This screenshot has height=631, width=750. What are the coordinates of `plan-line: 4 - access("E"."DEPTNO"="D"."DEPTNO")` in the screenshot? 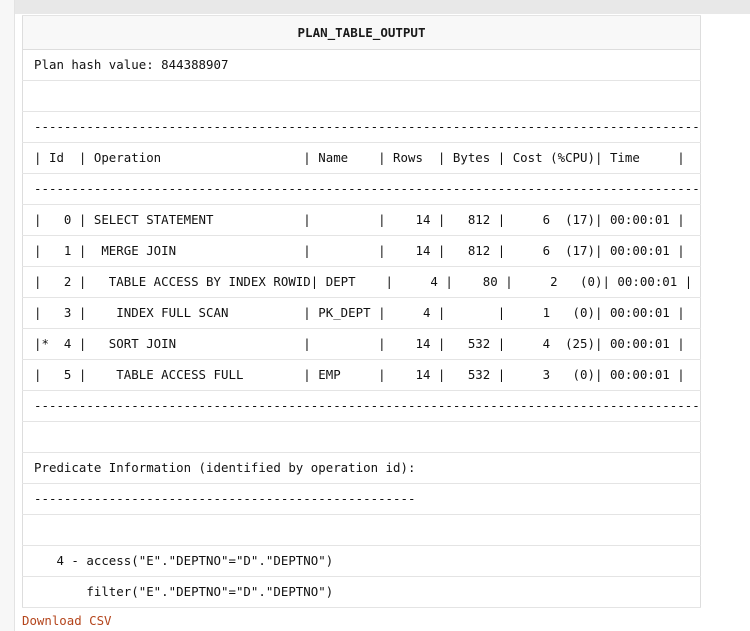 It's located at (361, 561).